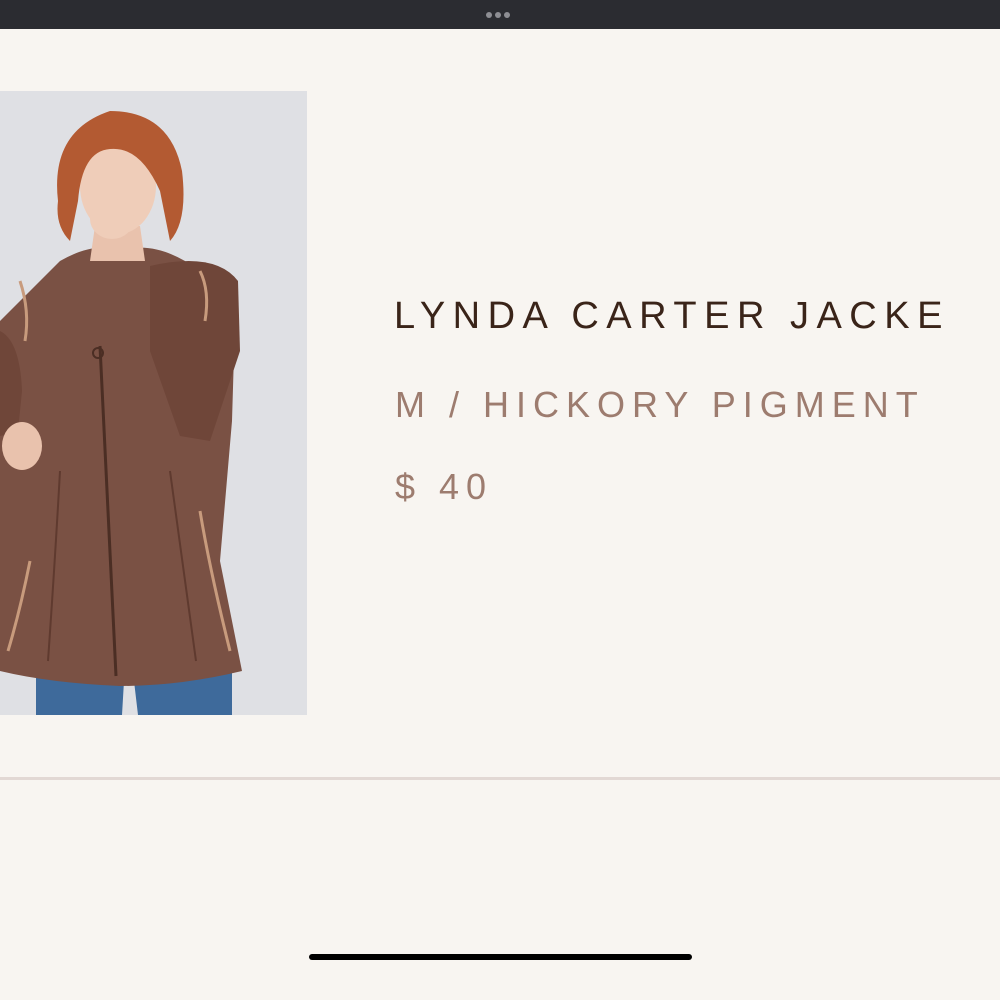 This screenshot has width=1000, height=1000. What do you see at coordinates (672, 316) in the screenshot?
I see `product-title: LYNDA CARTER JACKE` at bounding box center [672, 316].